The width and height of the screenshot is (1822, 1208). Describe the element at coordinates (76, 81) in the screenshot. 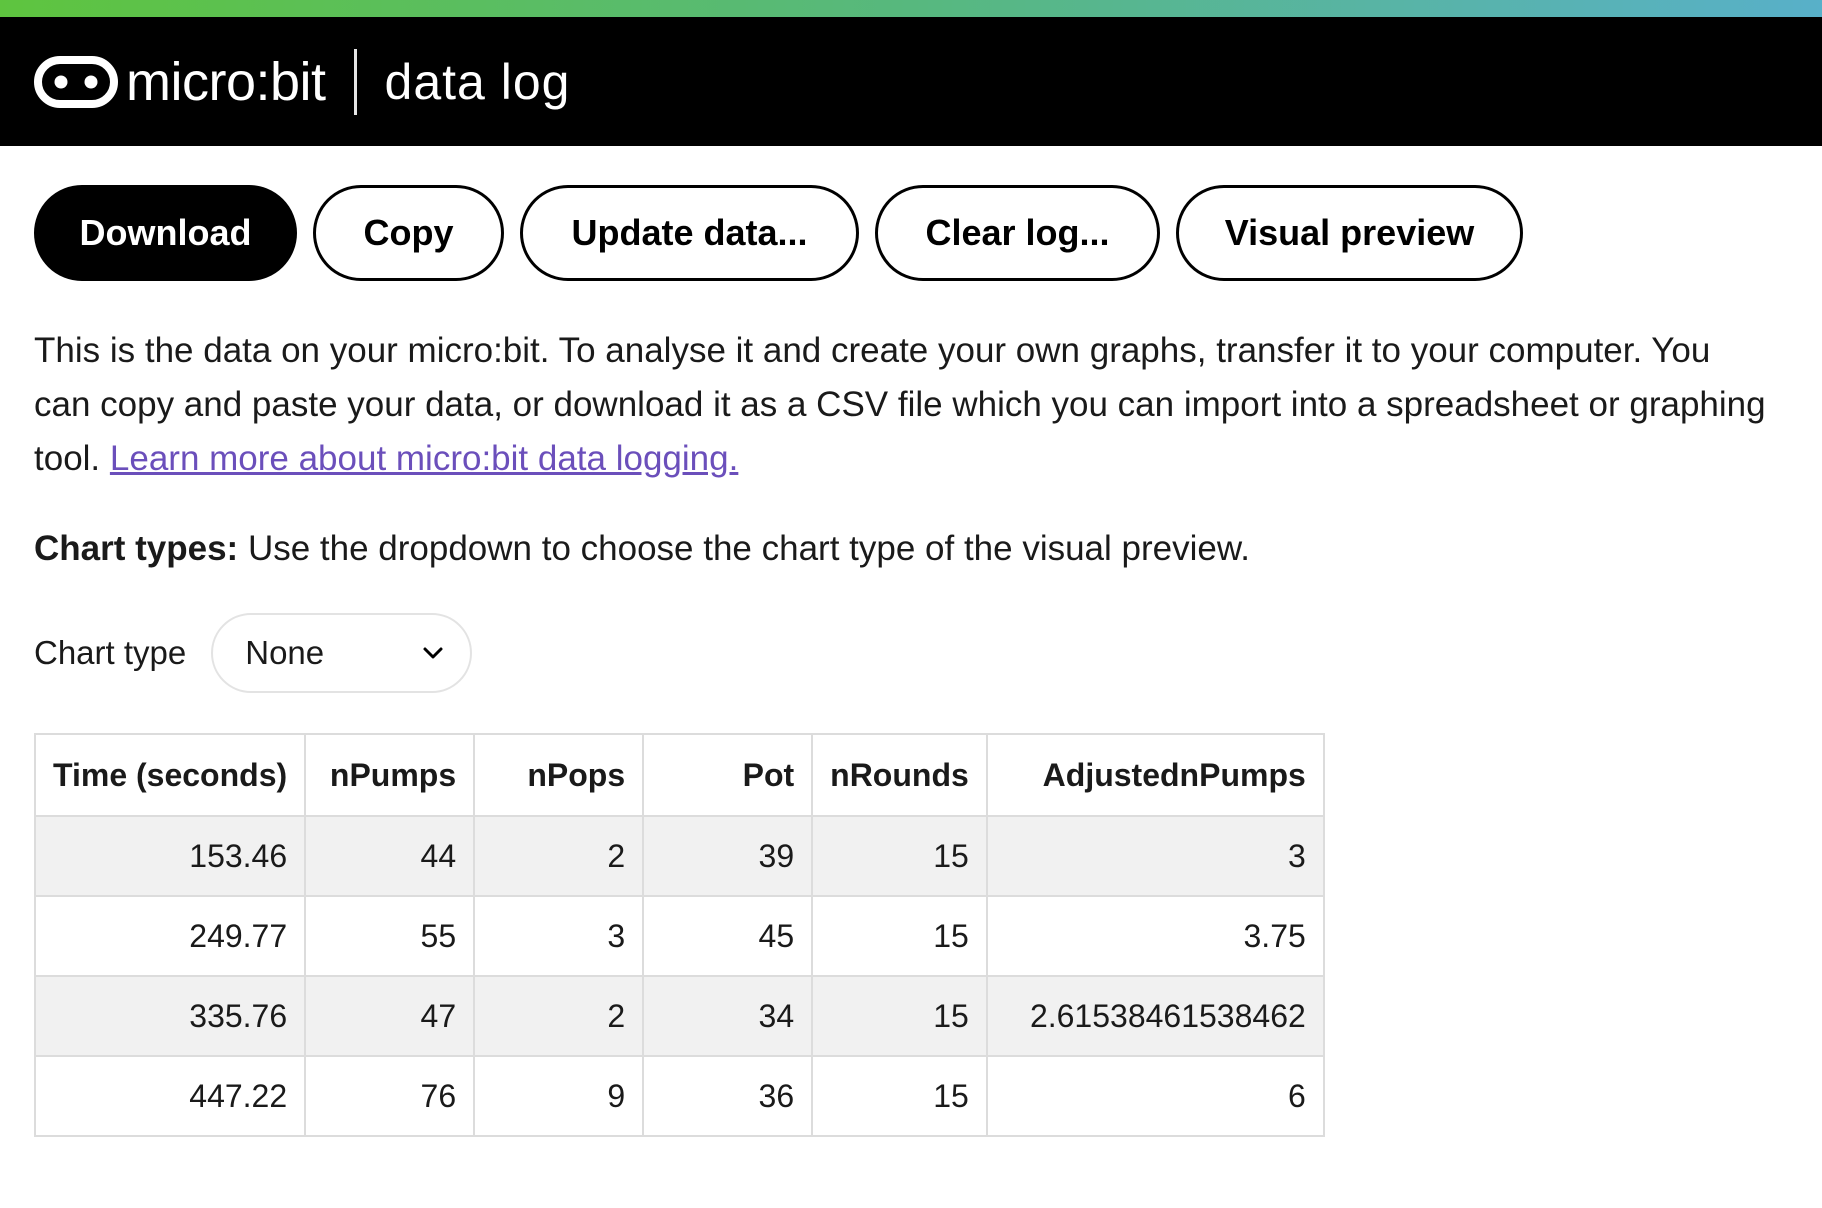

I see `microbit-logo-icon` at that location.